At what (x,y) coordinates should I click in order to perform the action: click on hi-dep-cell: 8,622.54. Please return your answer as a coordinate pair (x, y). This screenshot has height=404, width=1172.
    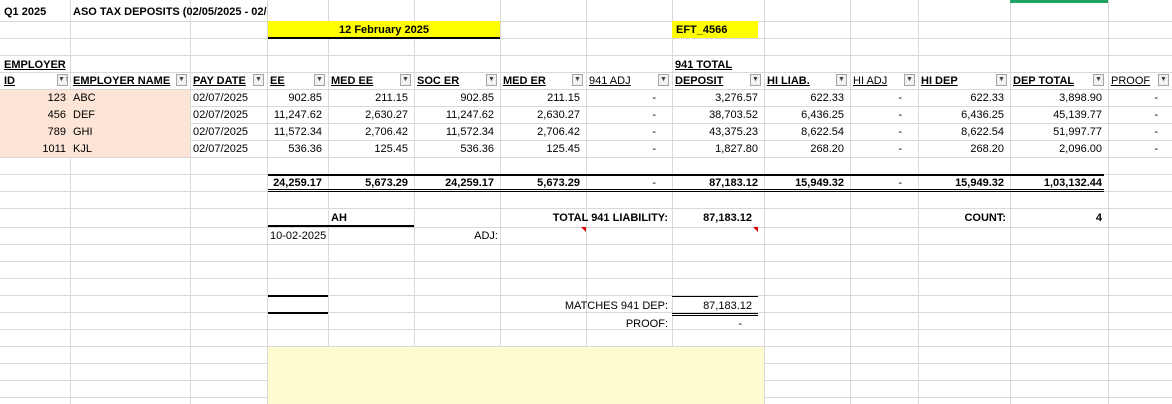
    Looking at the image, I should click on (961, 132).